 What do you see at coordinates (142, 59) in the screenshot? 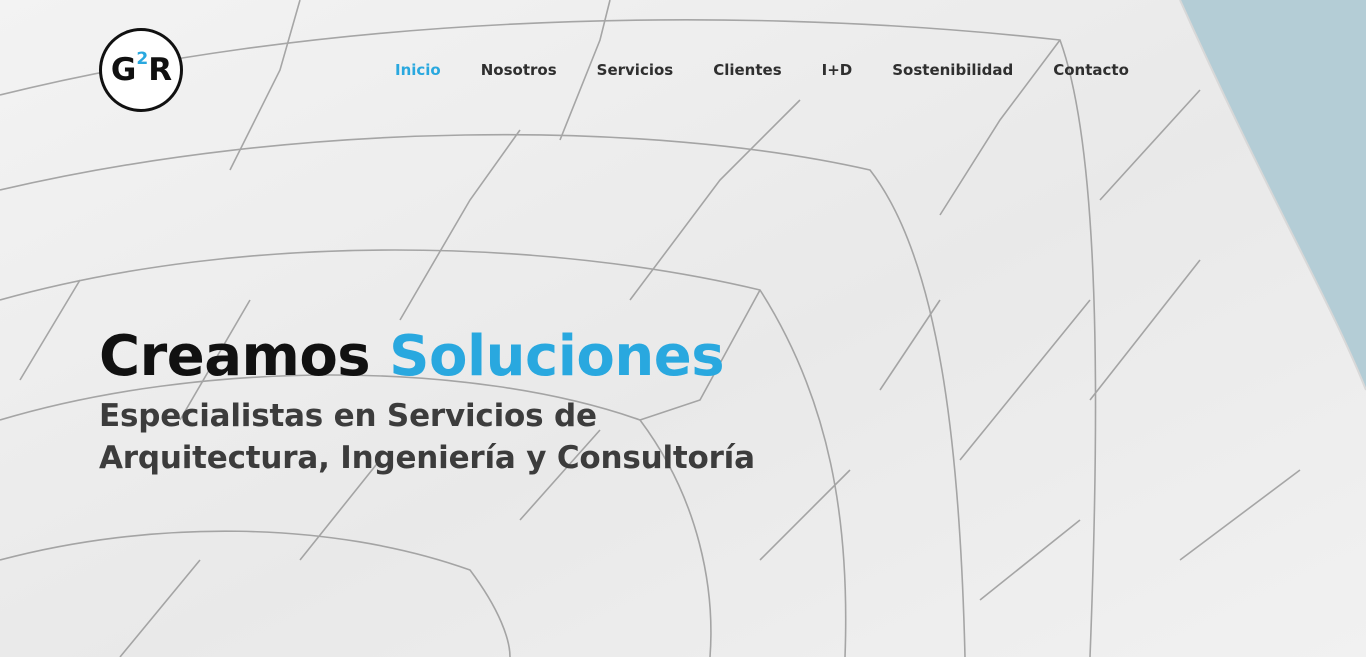
I see `logo-superscript: 2` at bounding box center [142, 59].